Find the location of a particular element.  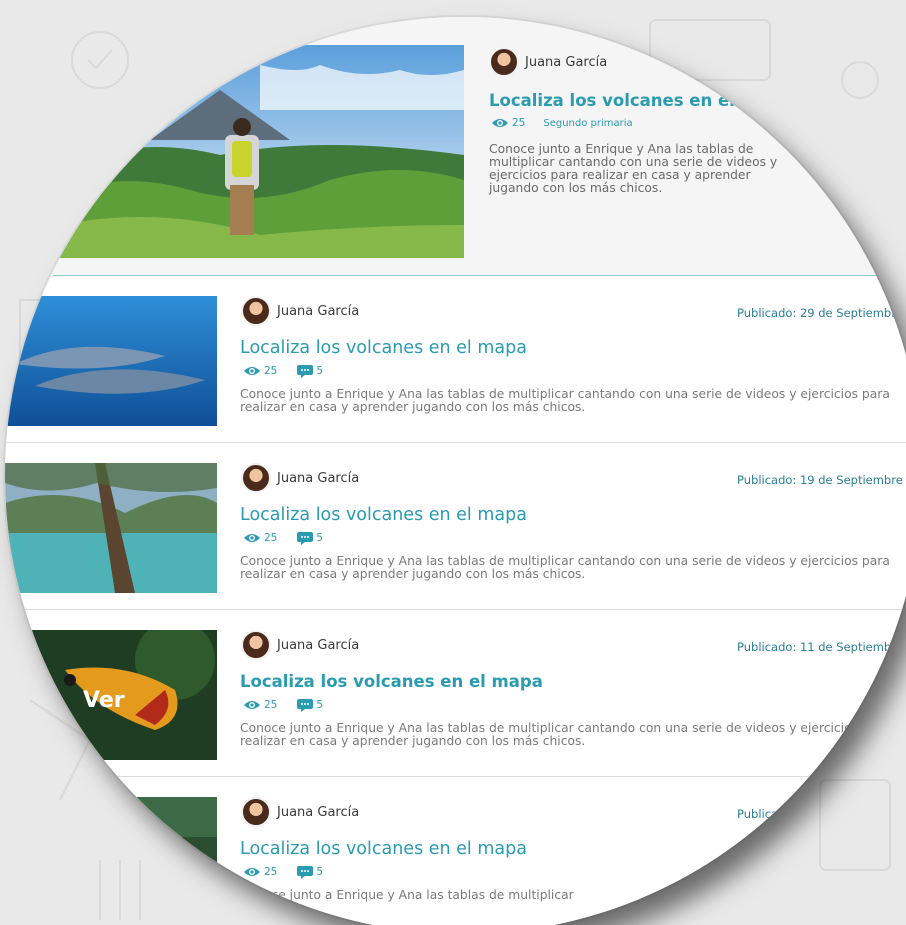

article-thumbnail-lake is located at coordinates (111, 528).